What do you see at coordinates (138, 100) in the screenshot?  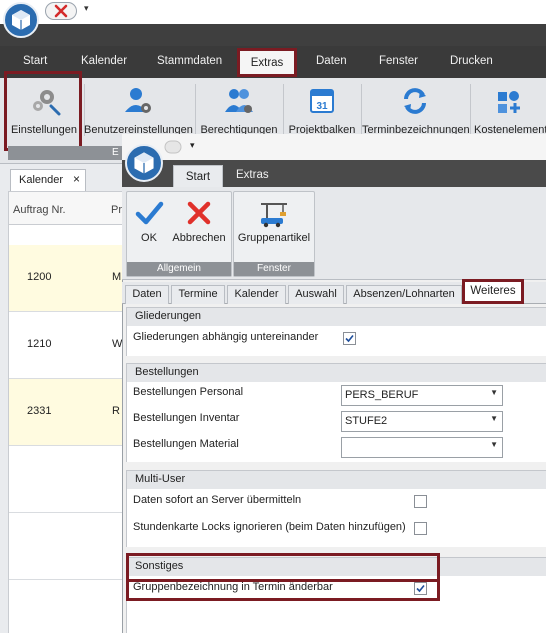 I see `user-settings-icon` at bounding box center [138, 100].